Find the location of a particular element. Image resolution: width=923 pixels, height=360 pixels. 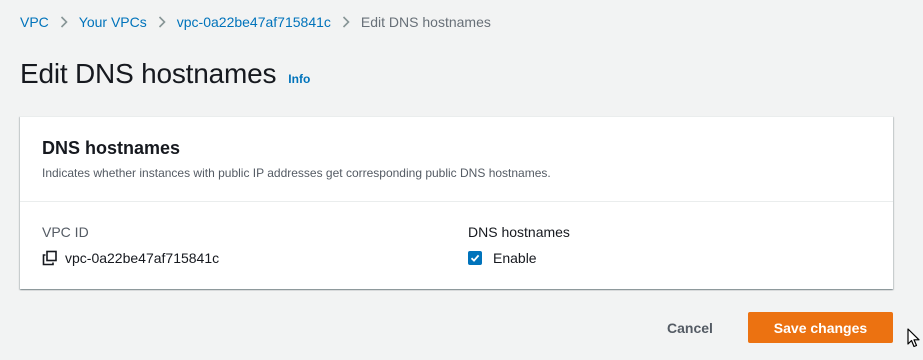

enable-label: Enable is located at coordinates (515, 258).